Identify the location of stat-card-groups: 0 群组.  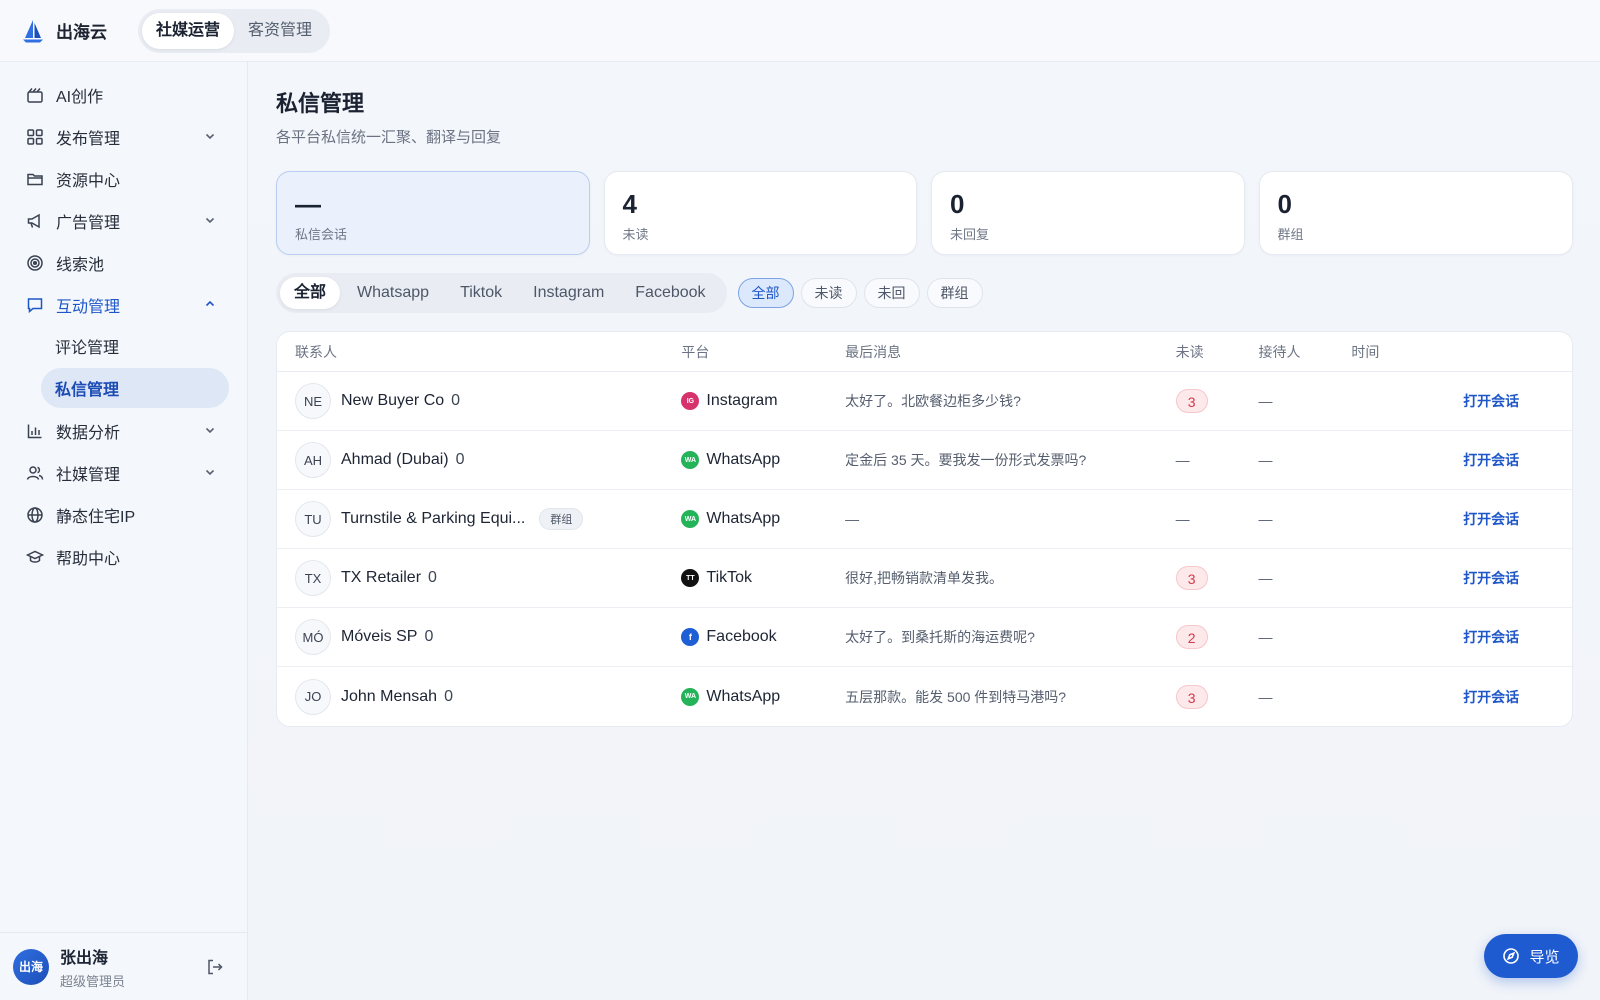
(1415, 213).